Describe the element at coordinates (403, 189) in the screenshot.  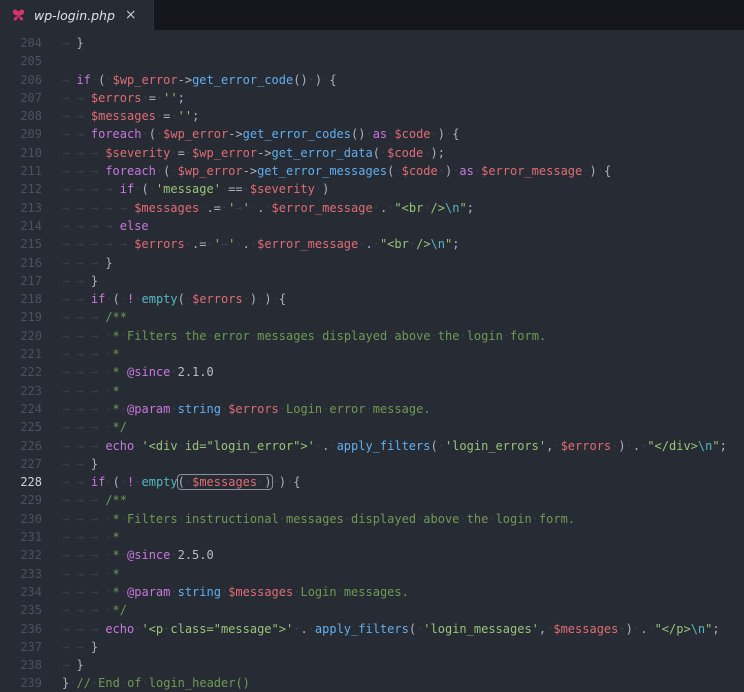
I see `code-line: → → → → if·(·'message'·==·$severity·)` at that location.